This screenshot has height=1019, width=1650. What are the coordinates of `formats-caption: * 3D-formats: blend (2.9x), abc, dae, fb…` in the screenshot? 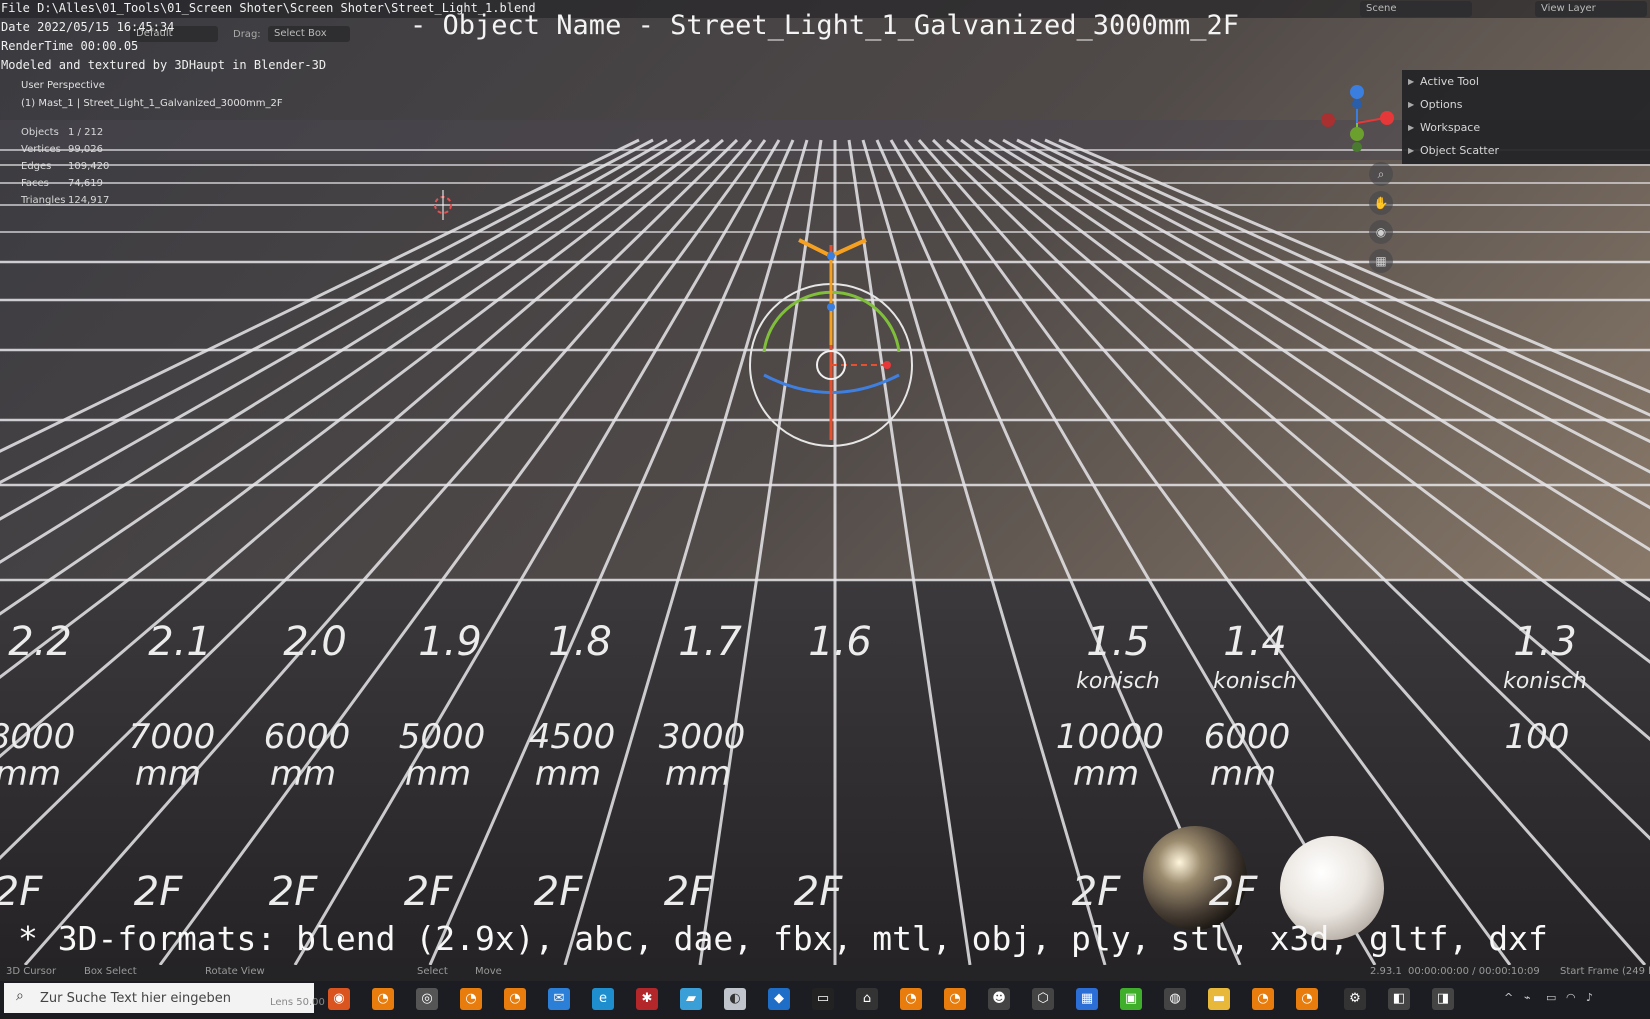 It's located at (783, 938).